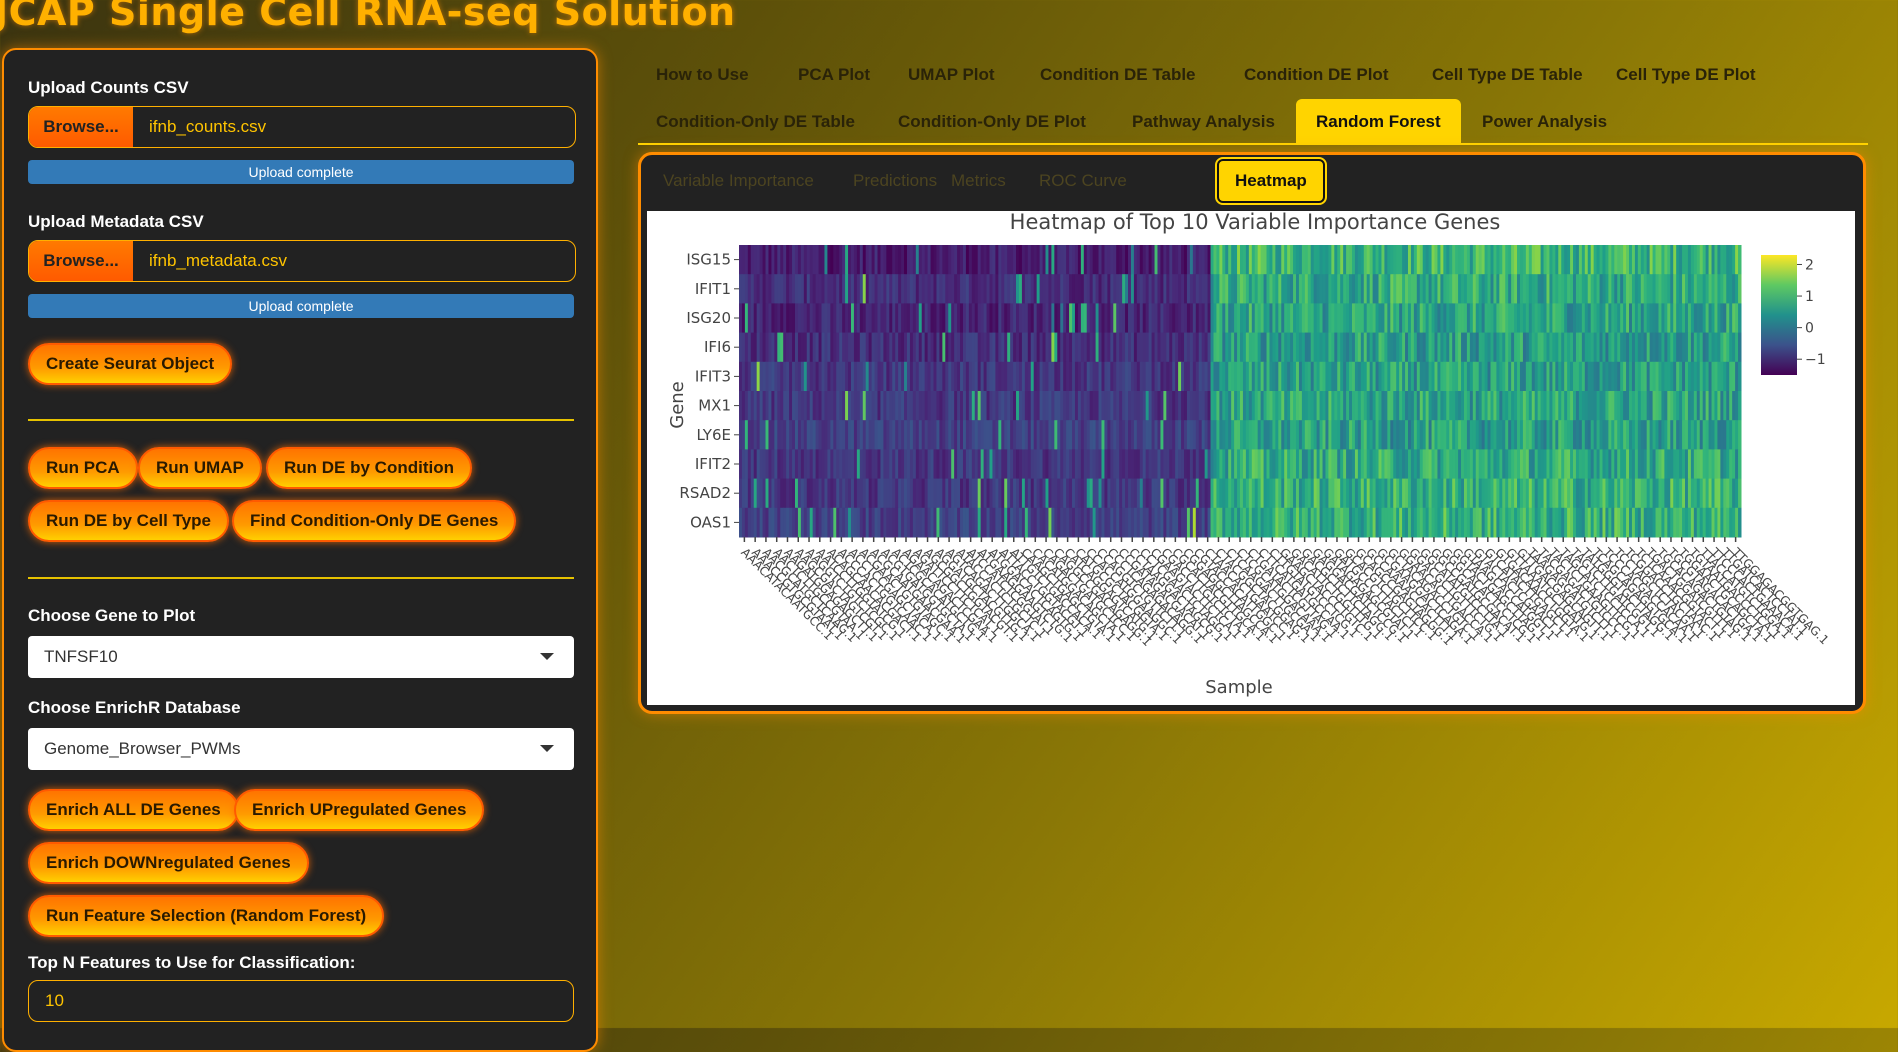 The width and height of the screenshot is (1898, 1052). Describe the element at coordinates (1316, 75) in the screenshot. I see `tab-condition-de-plot: Condition DE Plot` at that location.